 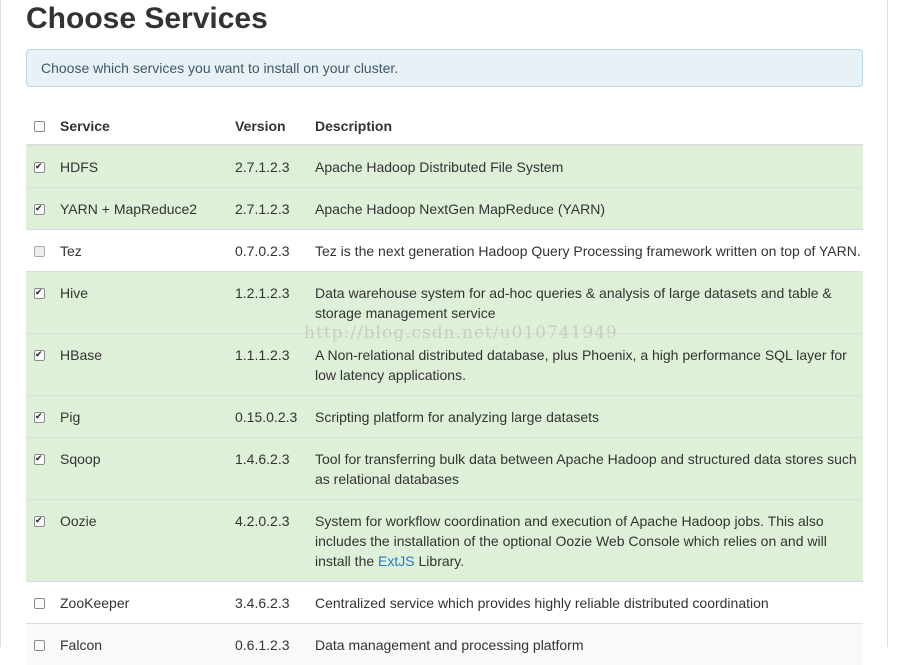 What do you see at coordinates (39, 603) in the screenshot?
I see `zookeeper-checkbox` at bounding box center [39, 603].